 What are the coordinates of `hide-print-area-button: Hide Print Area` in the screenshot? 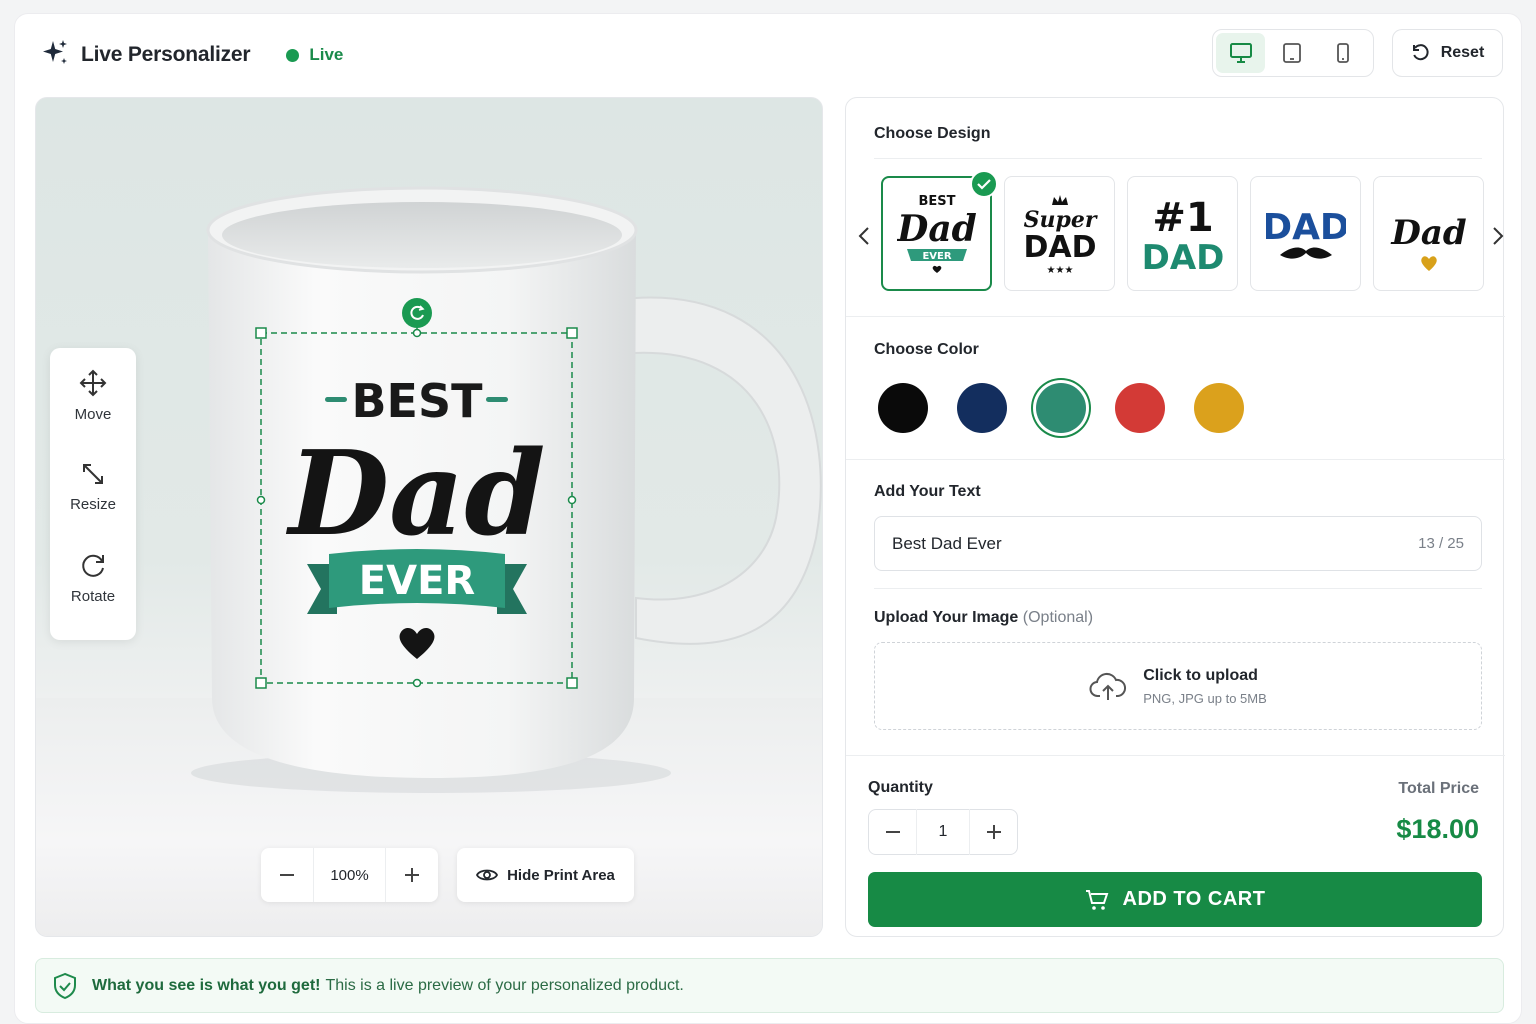 It's located at (545, 875).